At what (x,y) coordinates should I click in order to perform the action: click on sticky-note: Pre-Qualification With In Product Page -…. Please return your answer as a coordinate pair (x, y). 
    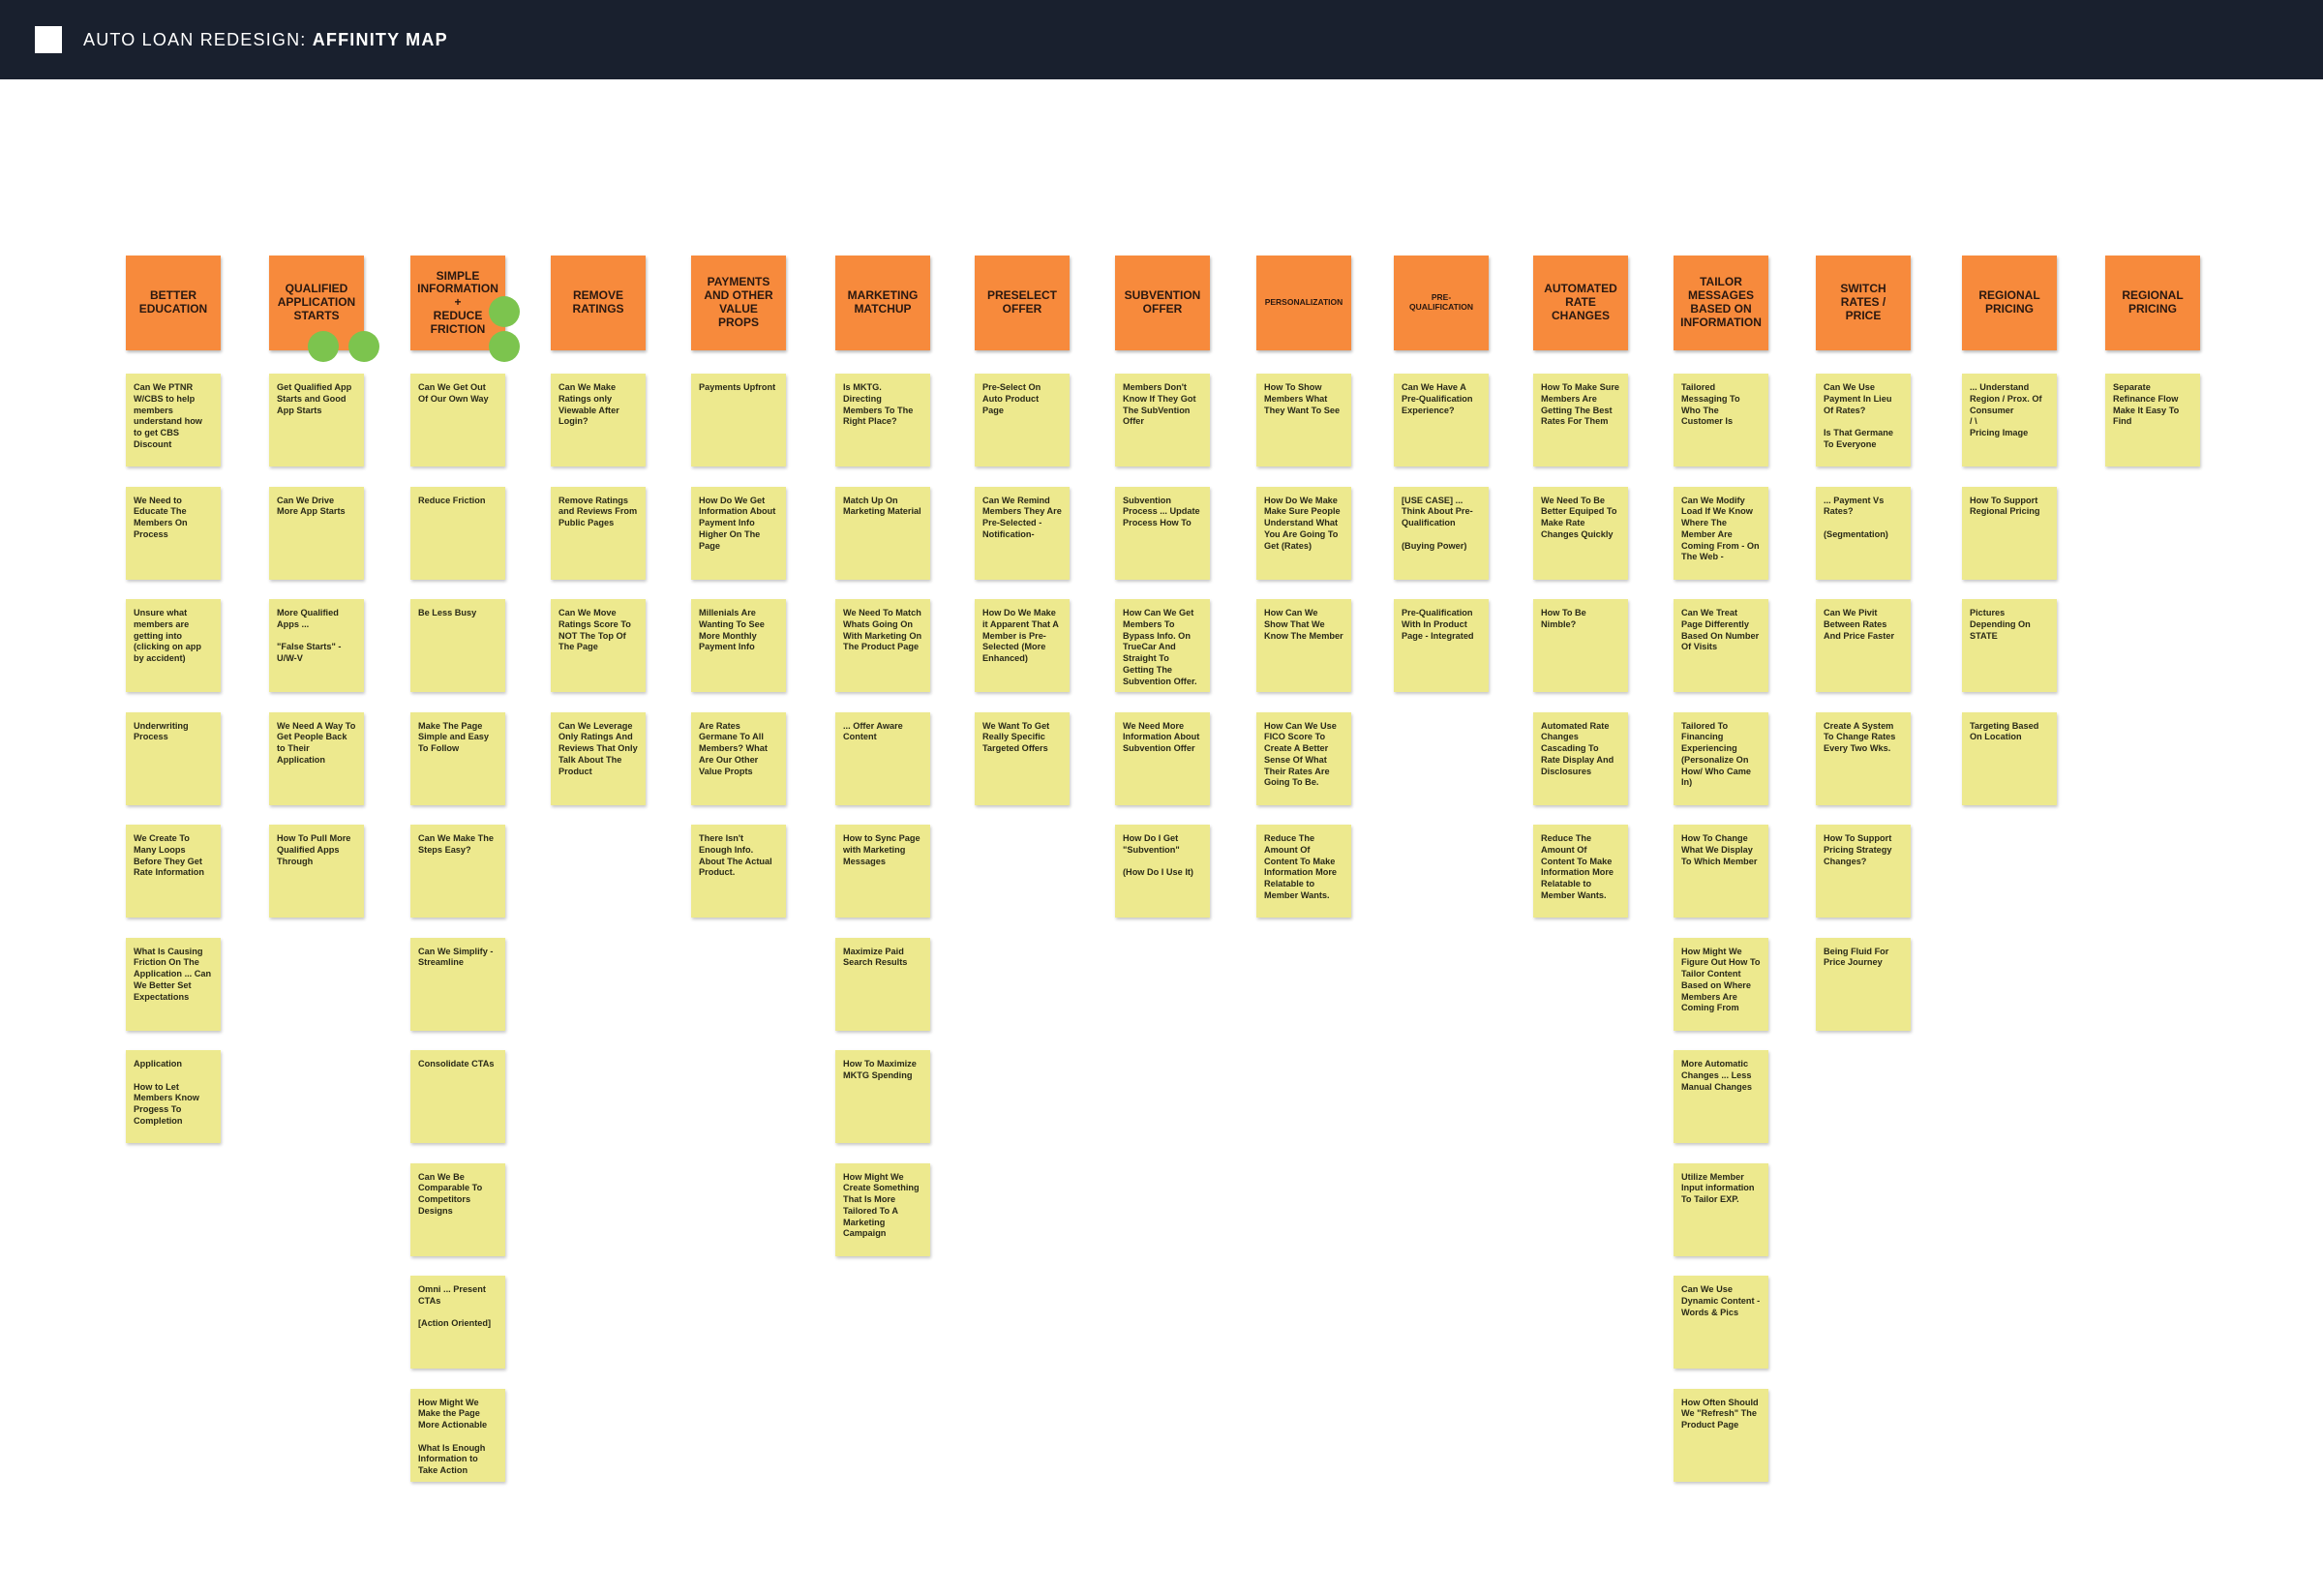
    Looking at the image, I should click on (1441, 645).